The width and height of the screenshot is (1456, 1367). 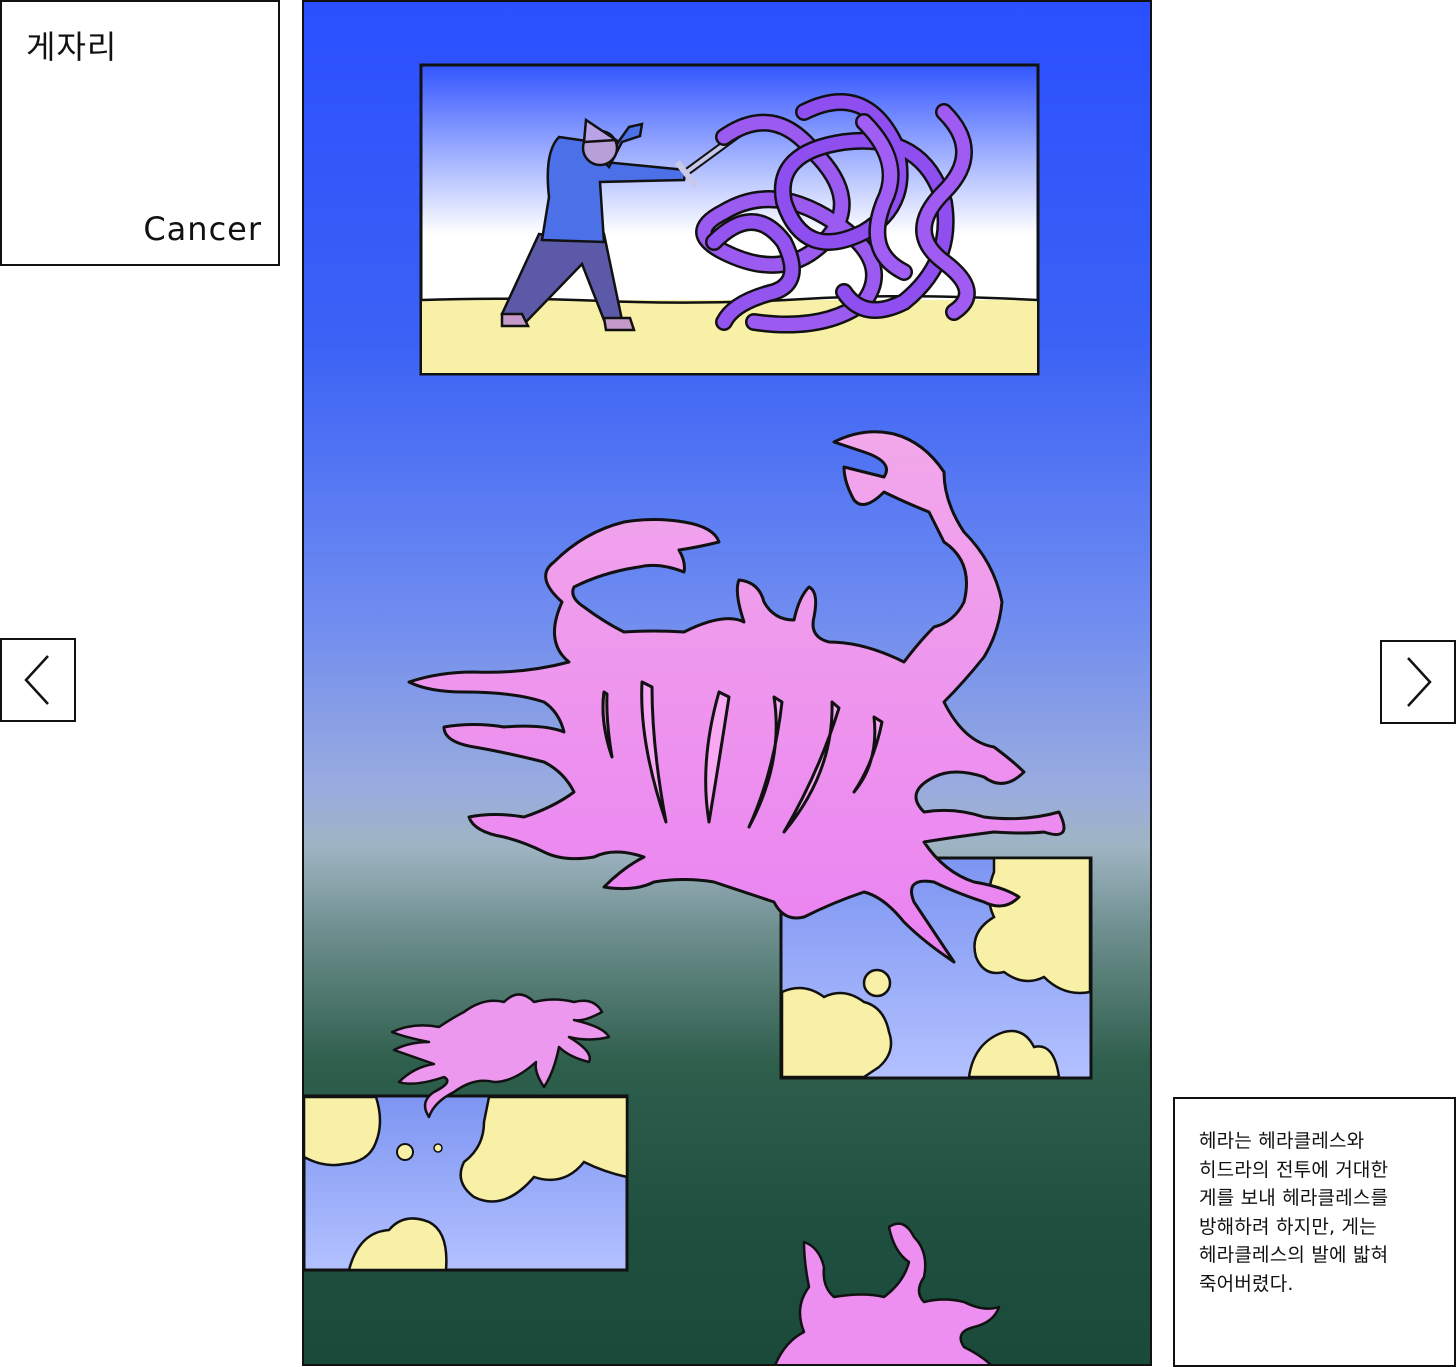 What do you see at coordinates (887, 1293) in the screenshot?
I see `bottom-crab` at bounding box center [887, 1293].